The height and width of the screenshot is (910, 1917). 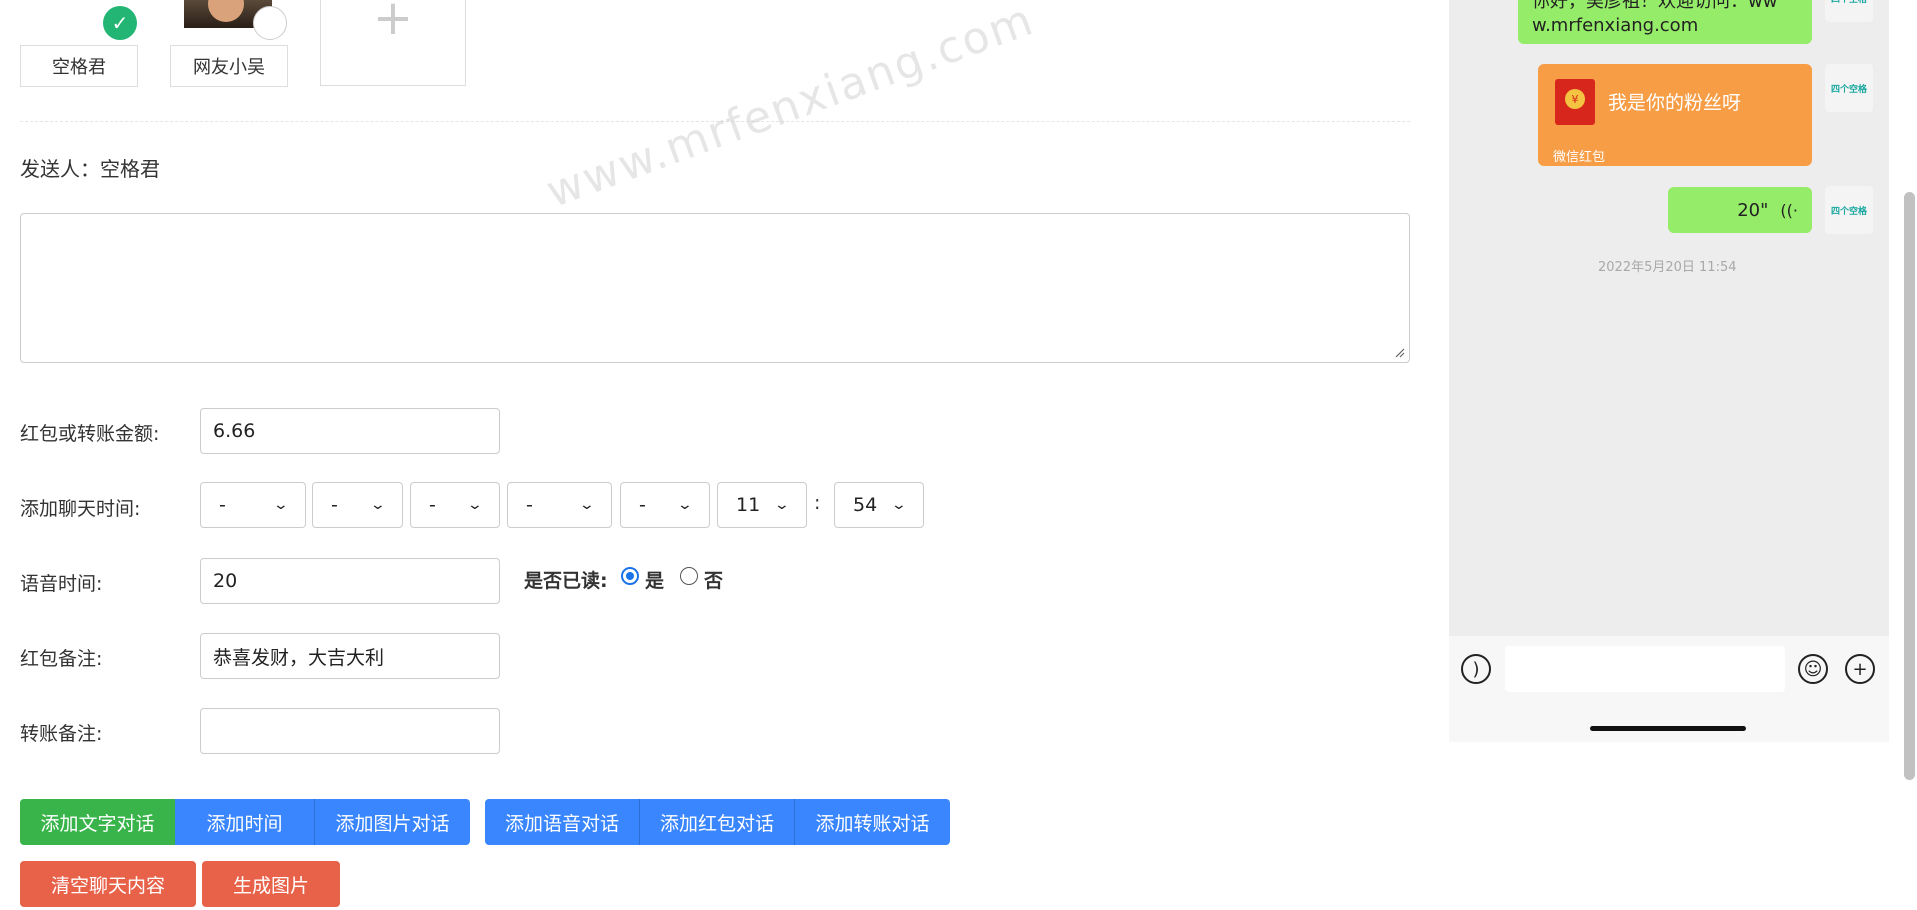 What do you see at coordinates (392, 822) in the screenshot?
I see `add-image-button: 添加图片对话` at bounding box center [392, 822].